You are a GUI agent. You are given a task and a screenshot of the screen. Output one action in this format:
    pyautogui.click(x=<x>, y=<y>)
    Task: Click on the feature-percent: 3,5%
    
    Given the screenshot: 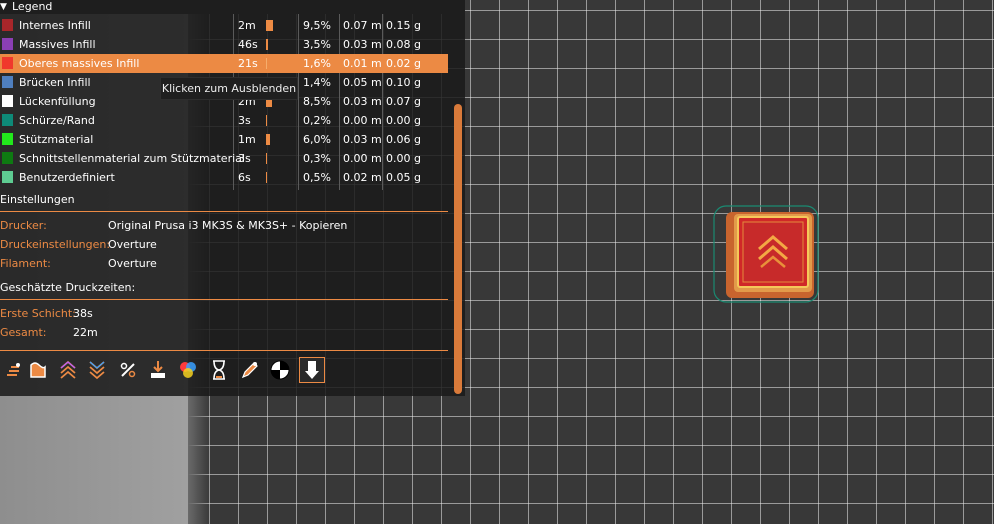 What is the action you would take?
    pyautogui.click(x=317, y=44)
    